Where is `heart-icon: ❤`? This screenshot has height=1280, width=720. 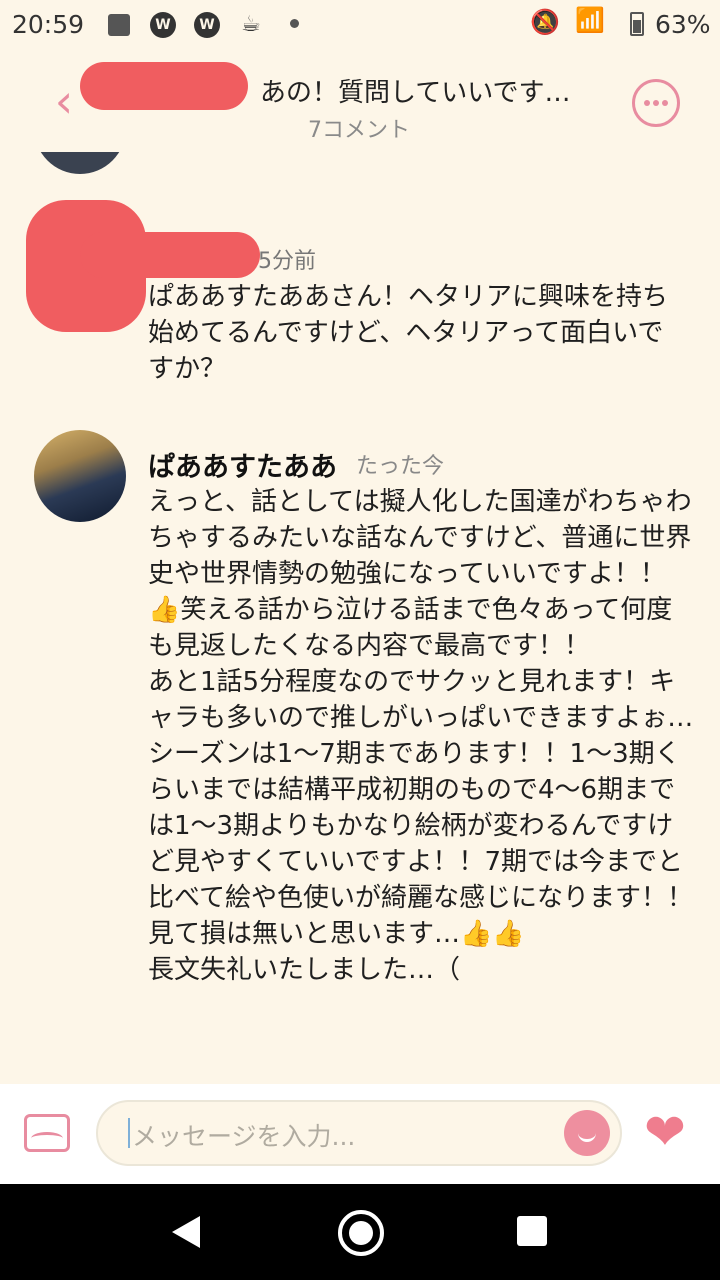 heart-icon: ❤ is located at coordinates (665, 1132).